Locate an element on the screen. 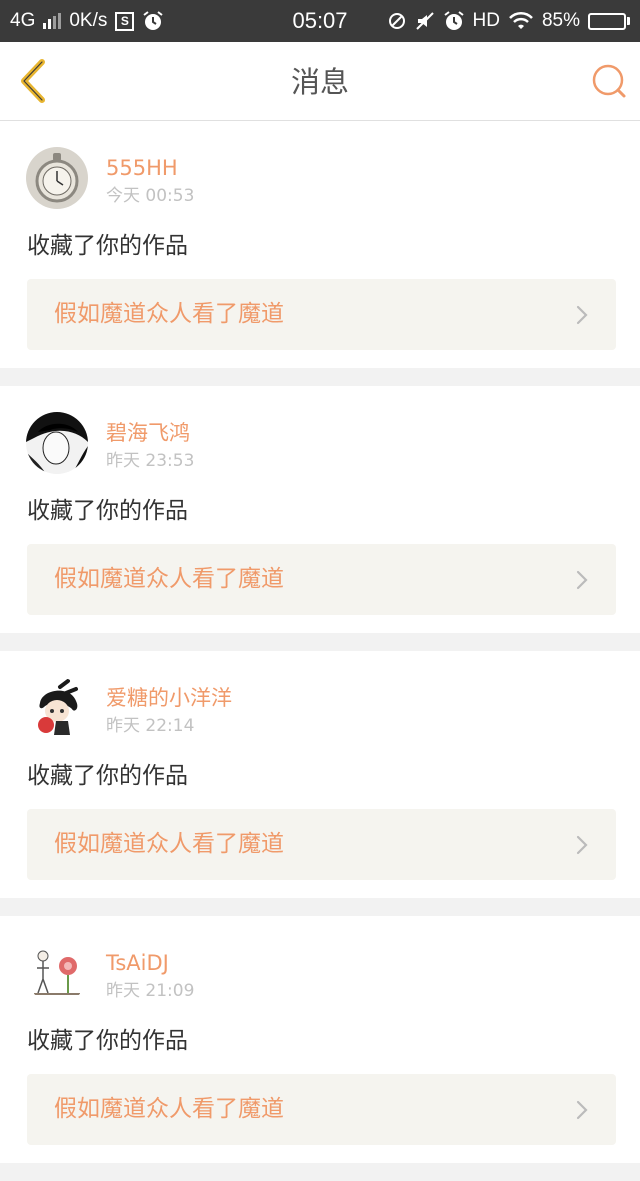  alarm-icon is located at coordinates (453, 20).